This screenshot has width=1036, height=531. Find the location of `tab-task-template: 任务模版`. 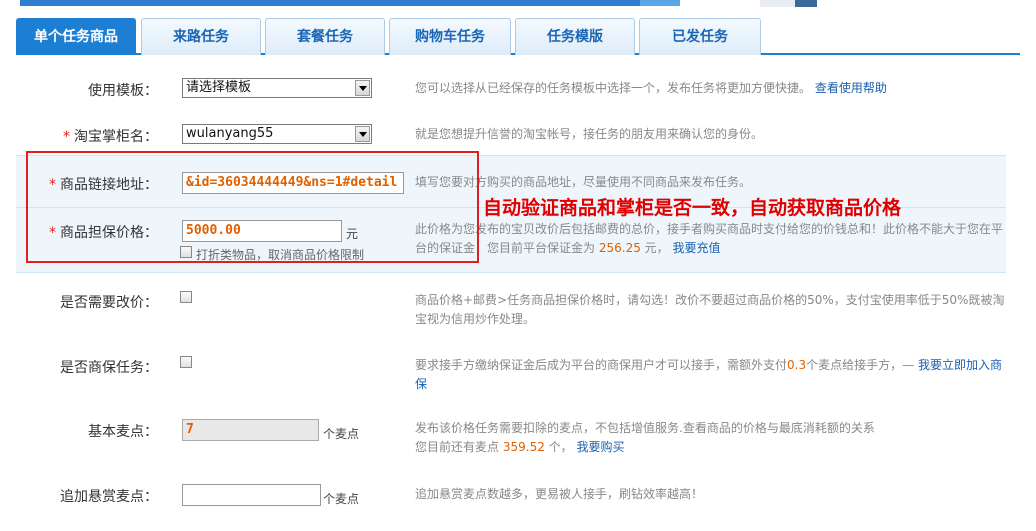

tab-task-template: 任务模版 is located at coordinates (575, 36).